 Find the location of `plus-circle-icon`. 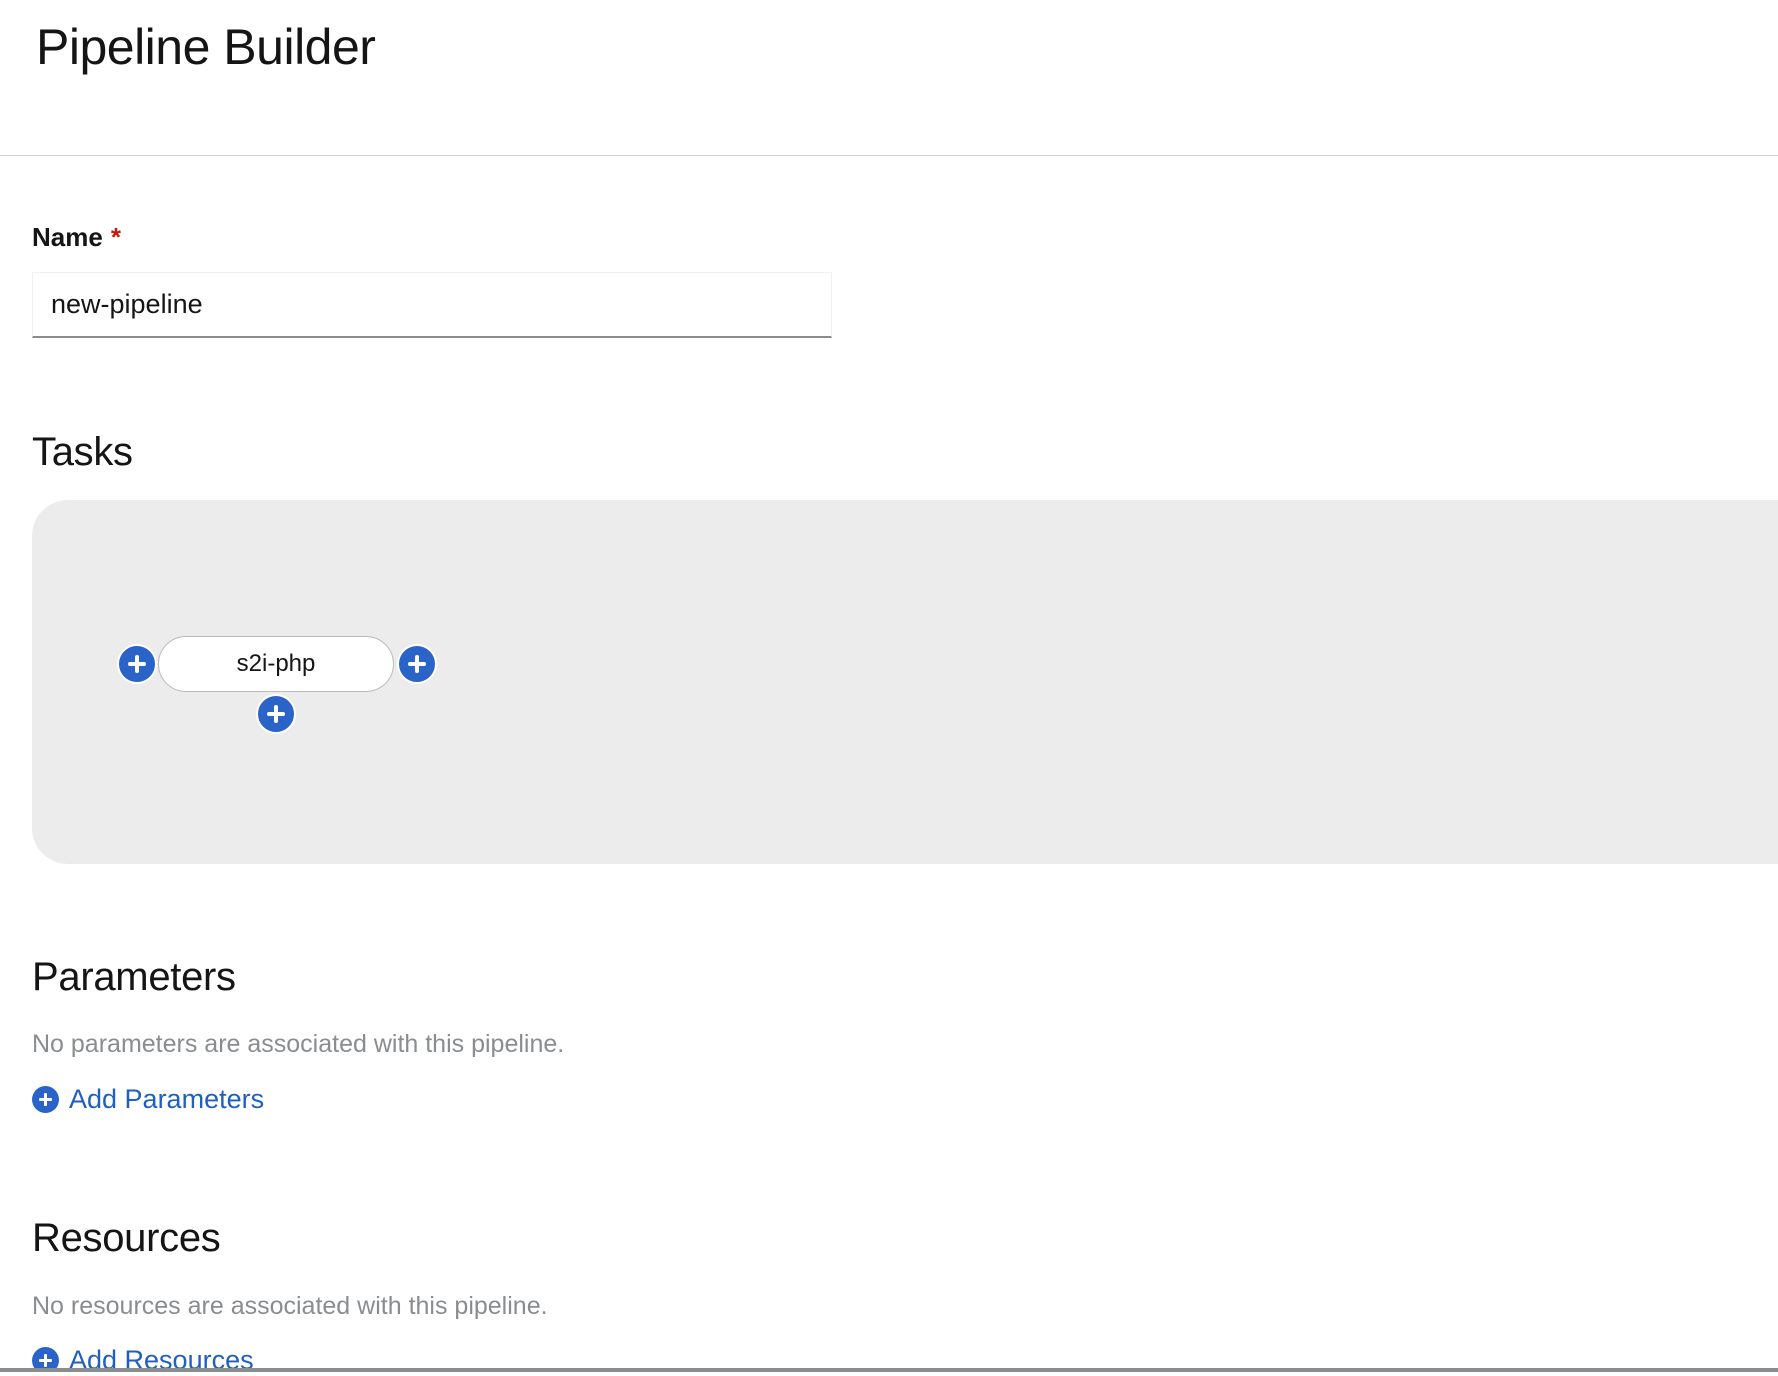

plus-circle-icon is located at coordinates (45, 1099).